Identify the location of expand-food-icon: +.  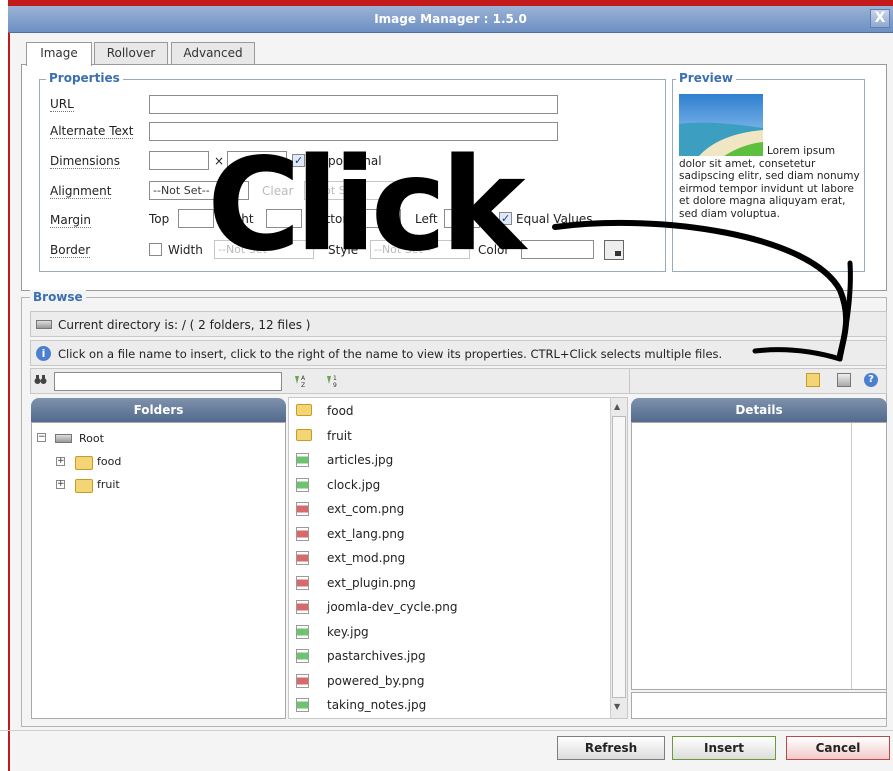
(60, 461).